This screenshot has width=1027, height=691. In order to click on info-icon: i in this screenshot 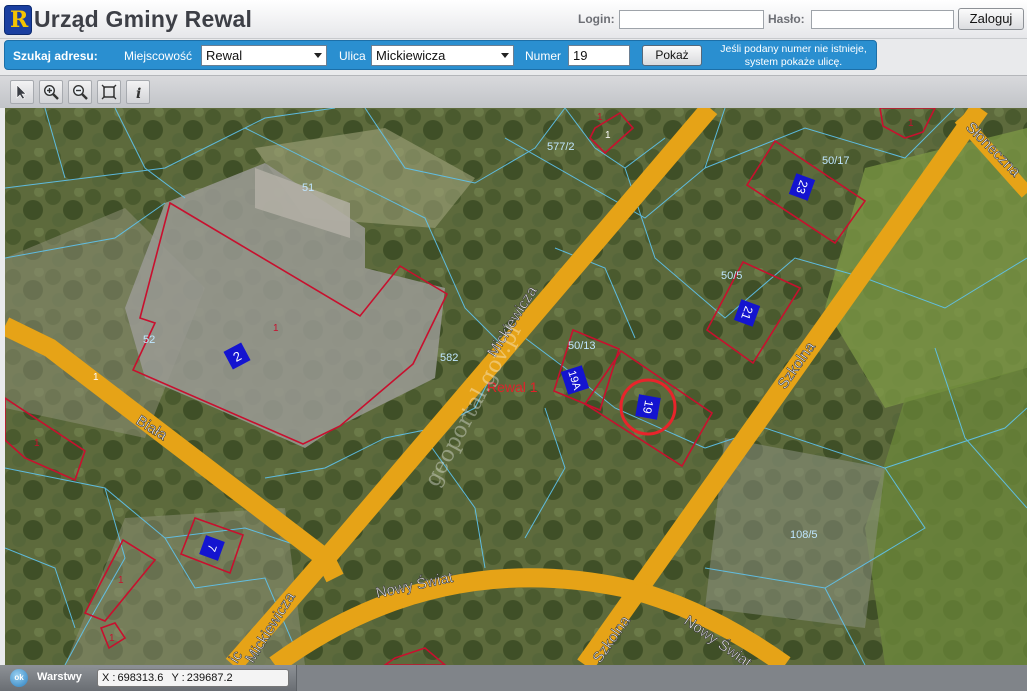, I will do `click(138, 92)`.